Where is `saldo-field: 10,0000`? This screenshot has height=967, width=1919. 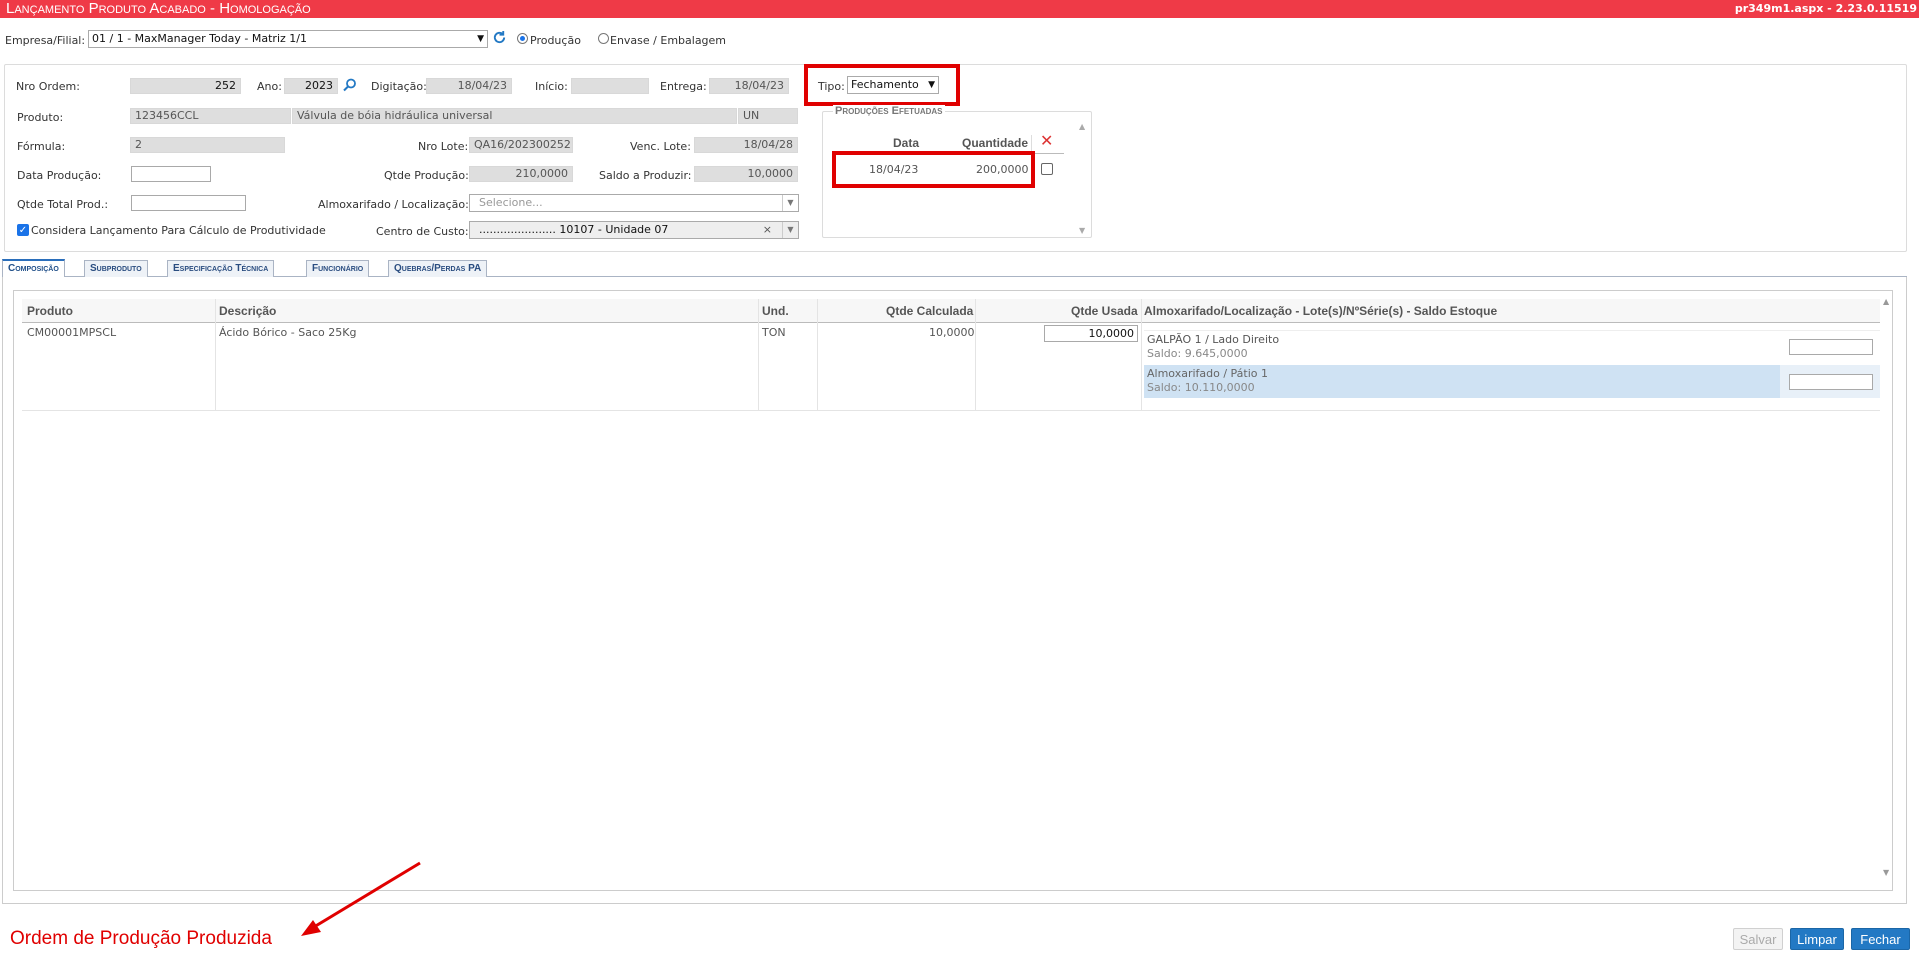
saldo-field: 10,0000 is located at coordinates (746, 174).